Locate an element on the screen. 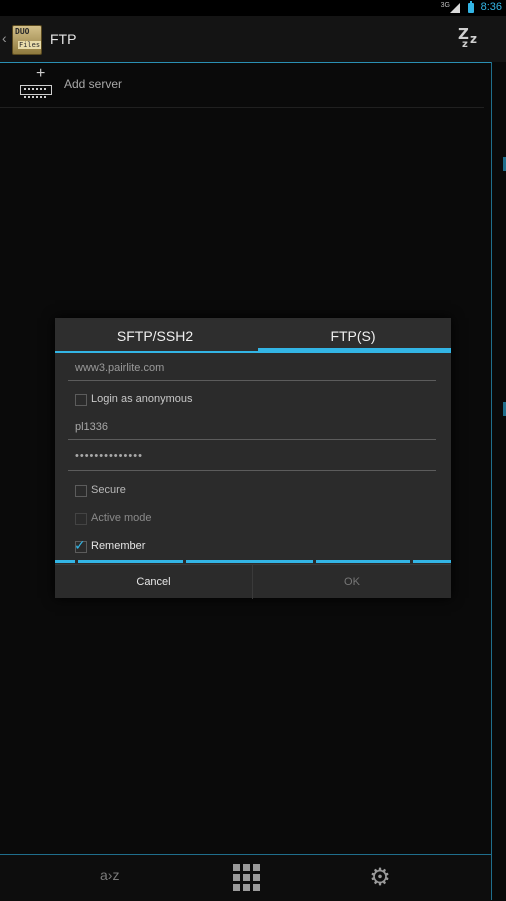  sort-az-button: a›z is located at coordinates (109, 875).